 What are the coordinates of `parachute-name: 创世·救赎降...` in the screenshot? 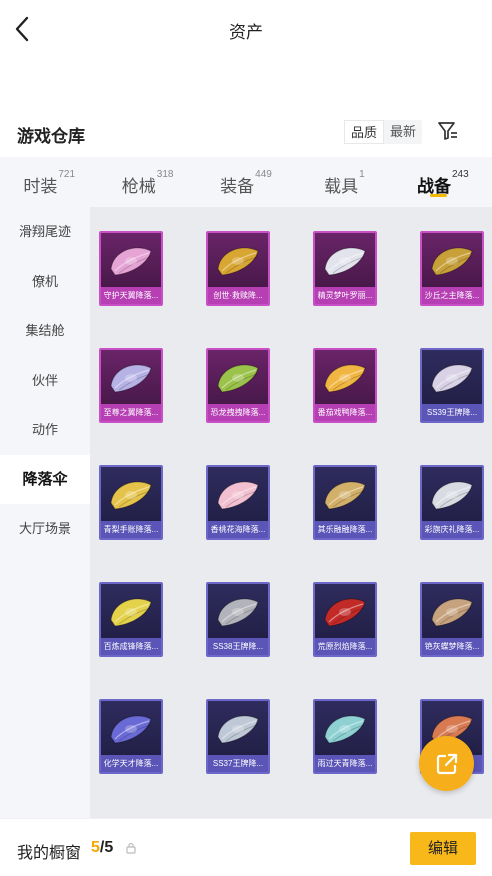 It's located at (238, 295).